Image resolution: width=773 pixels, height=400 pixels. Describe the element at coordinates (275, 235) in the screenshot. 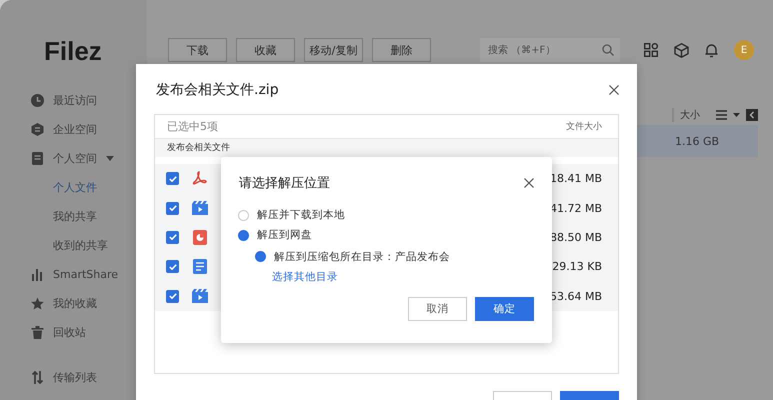

I see `radio-option: 解压到网盘` at that location.